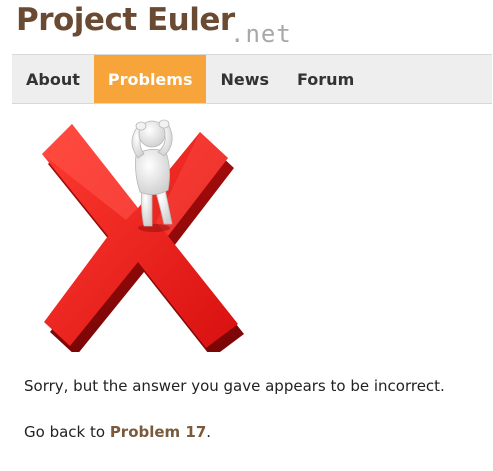 The height and width of the screenshot is (471, 493). Describe the element at coordinates (209, 432) in the screenshot. I see `go-back-suffix: .` at that location.